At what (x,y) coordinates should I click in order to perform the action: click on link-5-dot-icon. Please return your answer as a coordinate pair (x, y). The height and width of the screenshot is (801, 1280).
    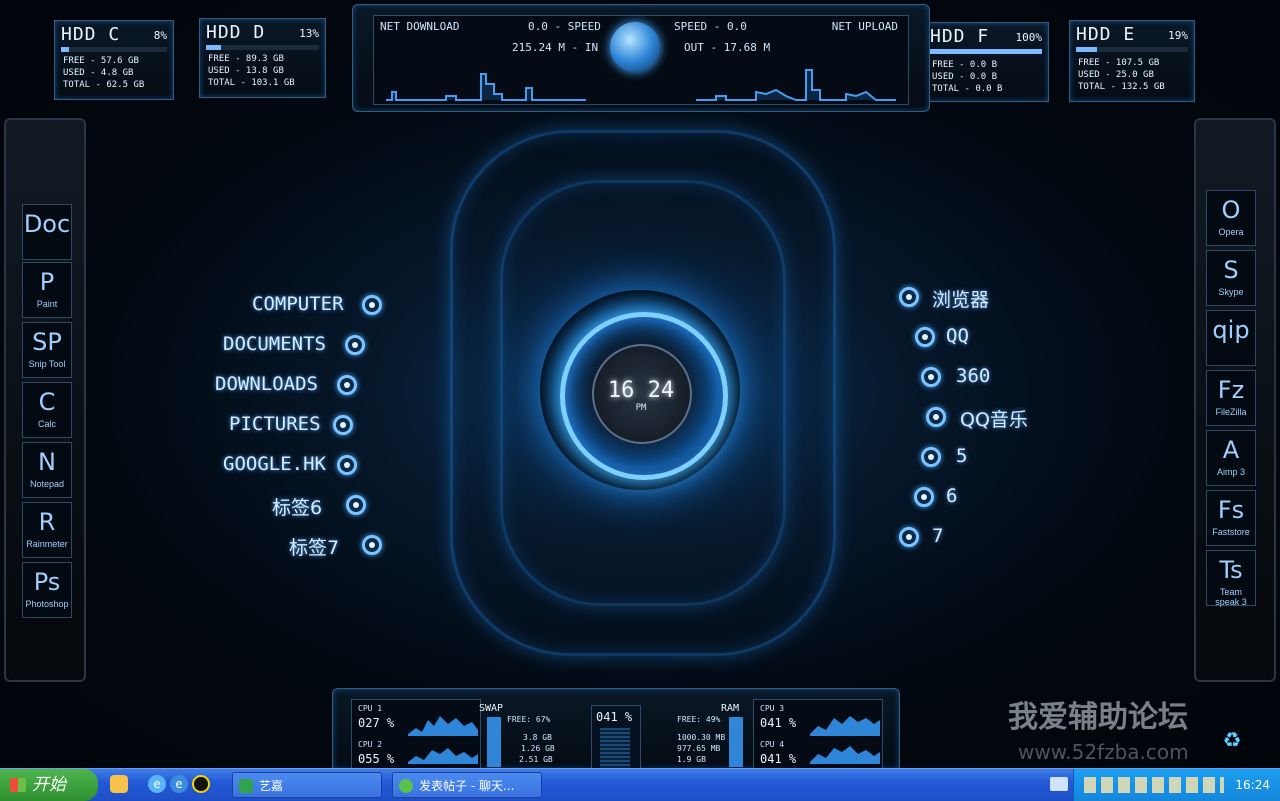
    Looking at the image, I should click on (931, 457).